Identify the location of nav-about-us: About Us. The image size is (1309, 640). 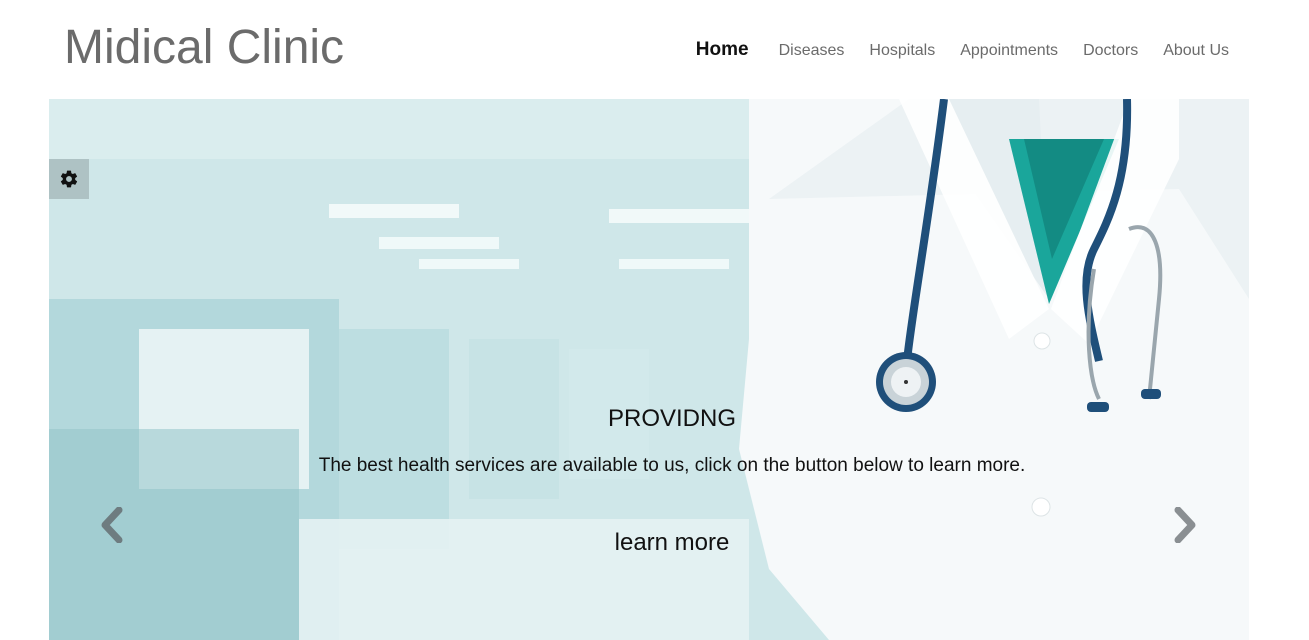
(1196, 51).